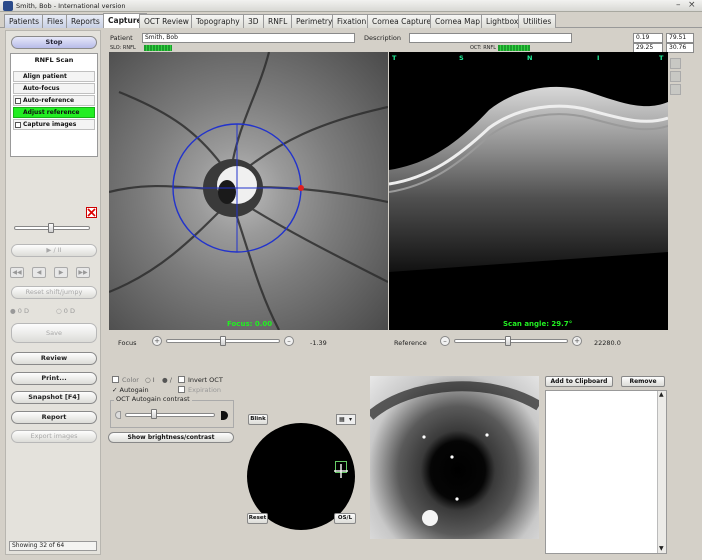  Describe the element at coordinates (457, 21) in the screenshot. I see `tab-cornea-map: Cornea Map` at that location.